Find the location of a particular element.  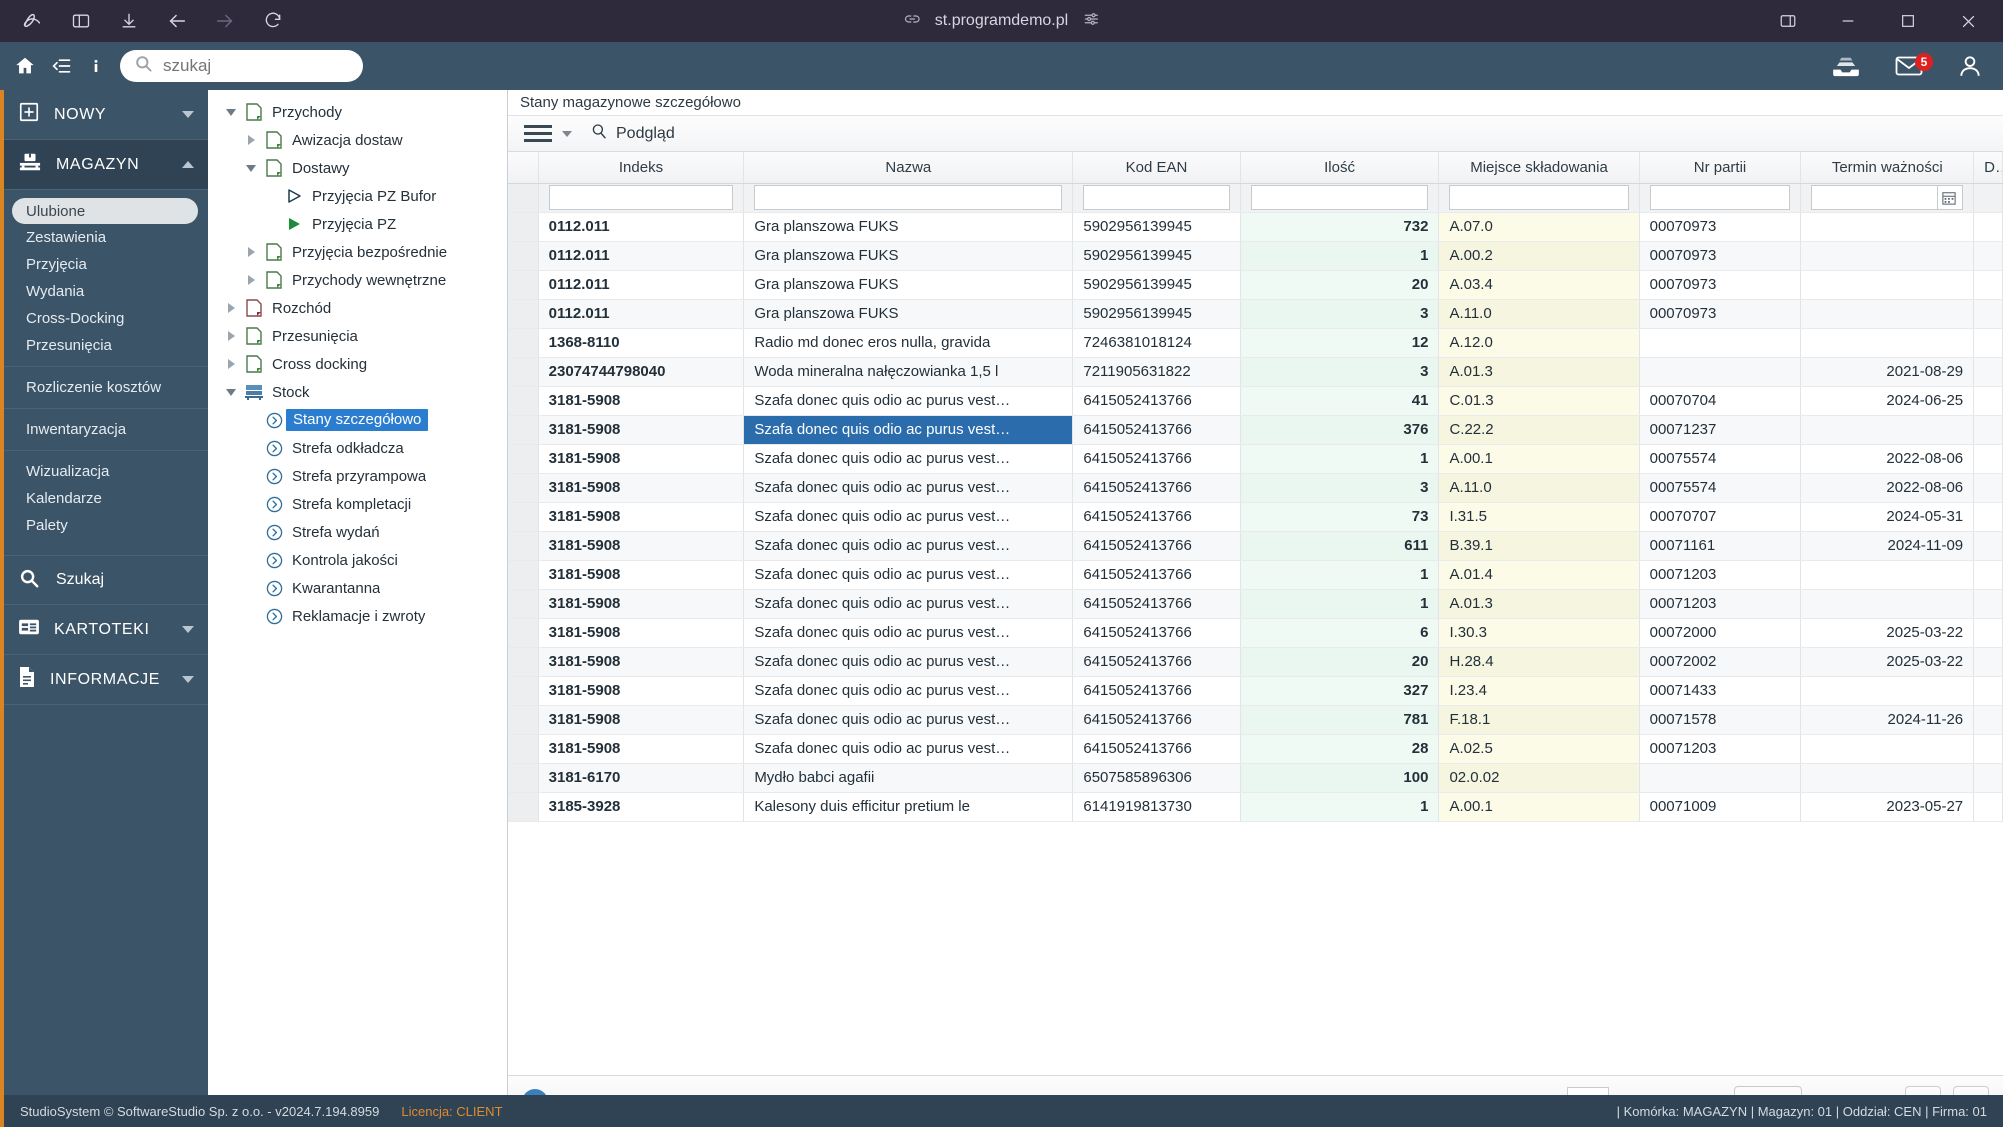

cell-partia: 00072002 is located at coordinates (1720, 662).